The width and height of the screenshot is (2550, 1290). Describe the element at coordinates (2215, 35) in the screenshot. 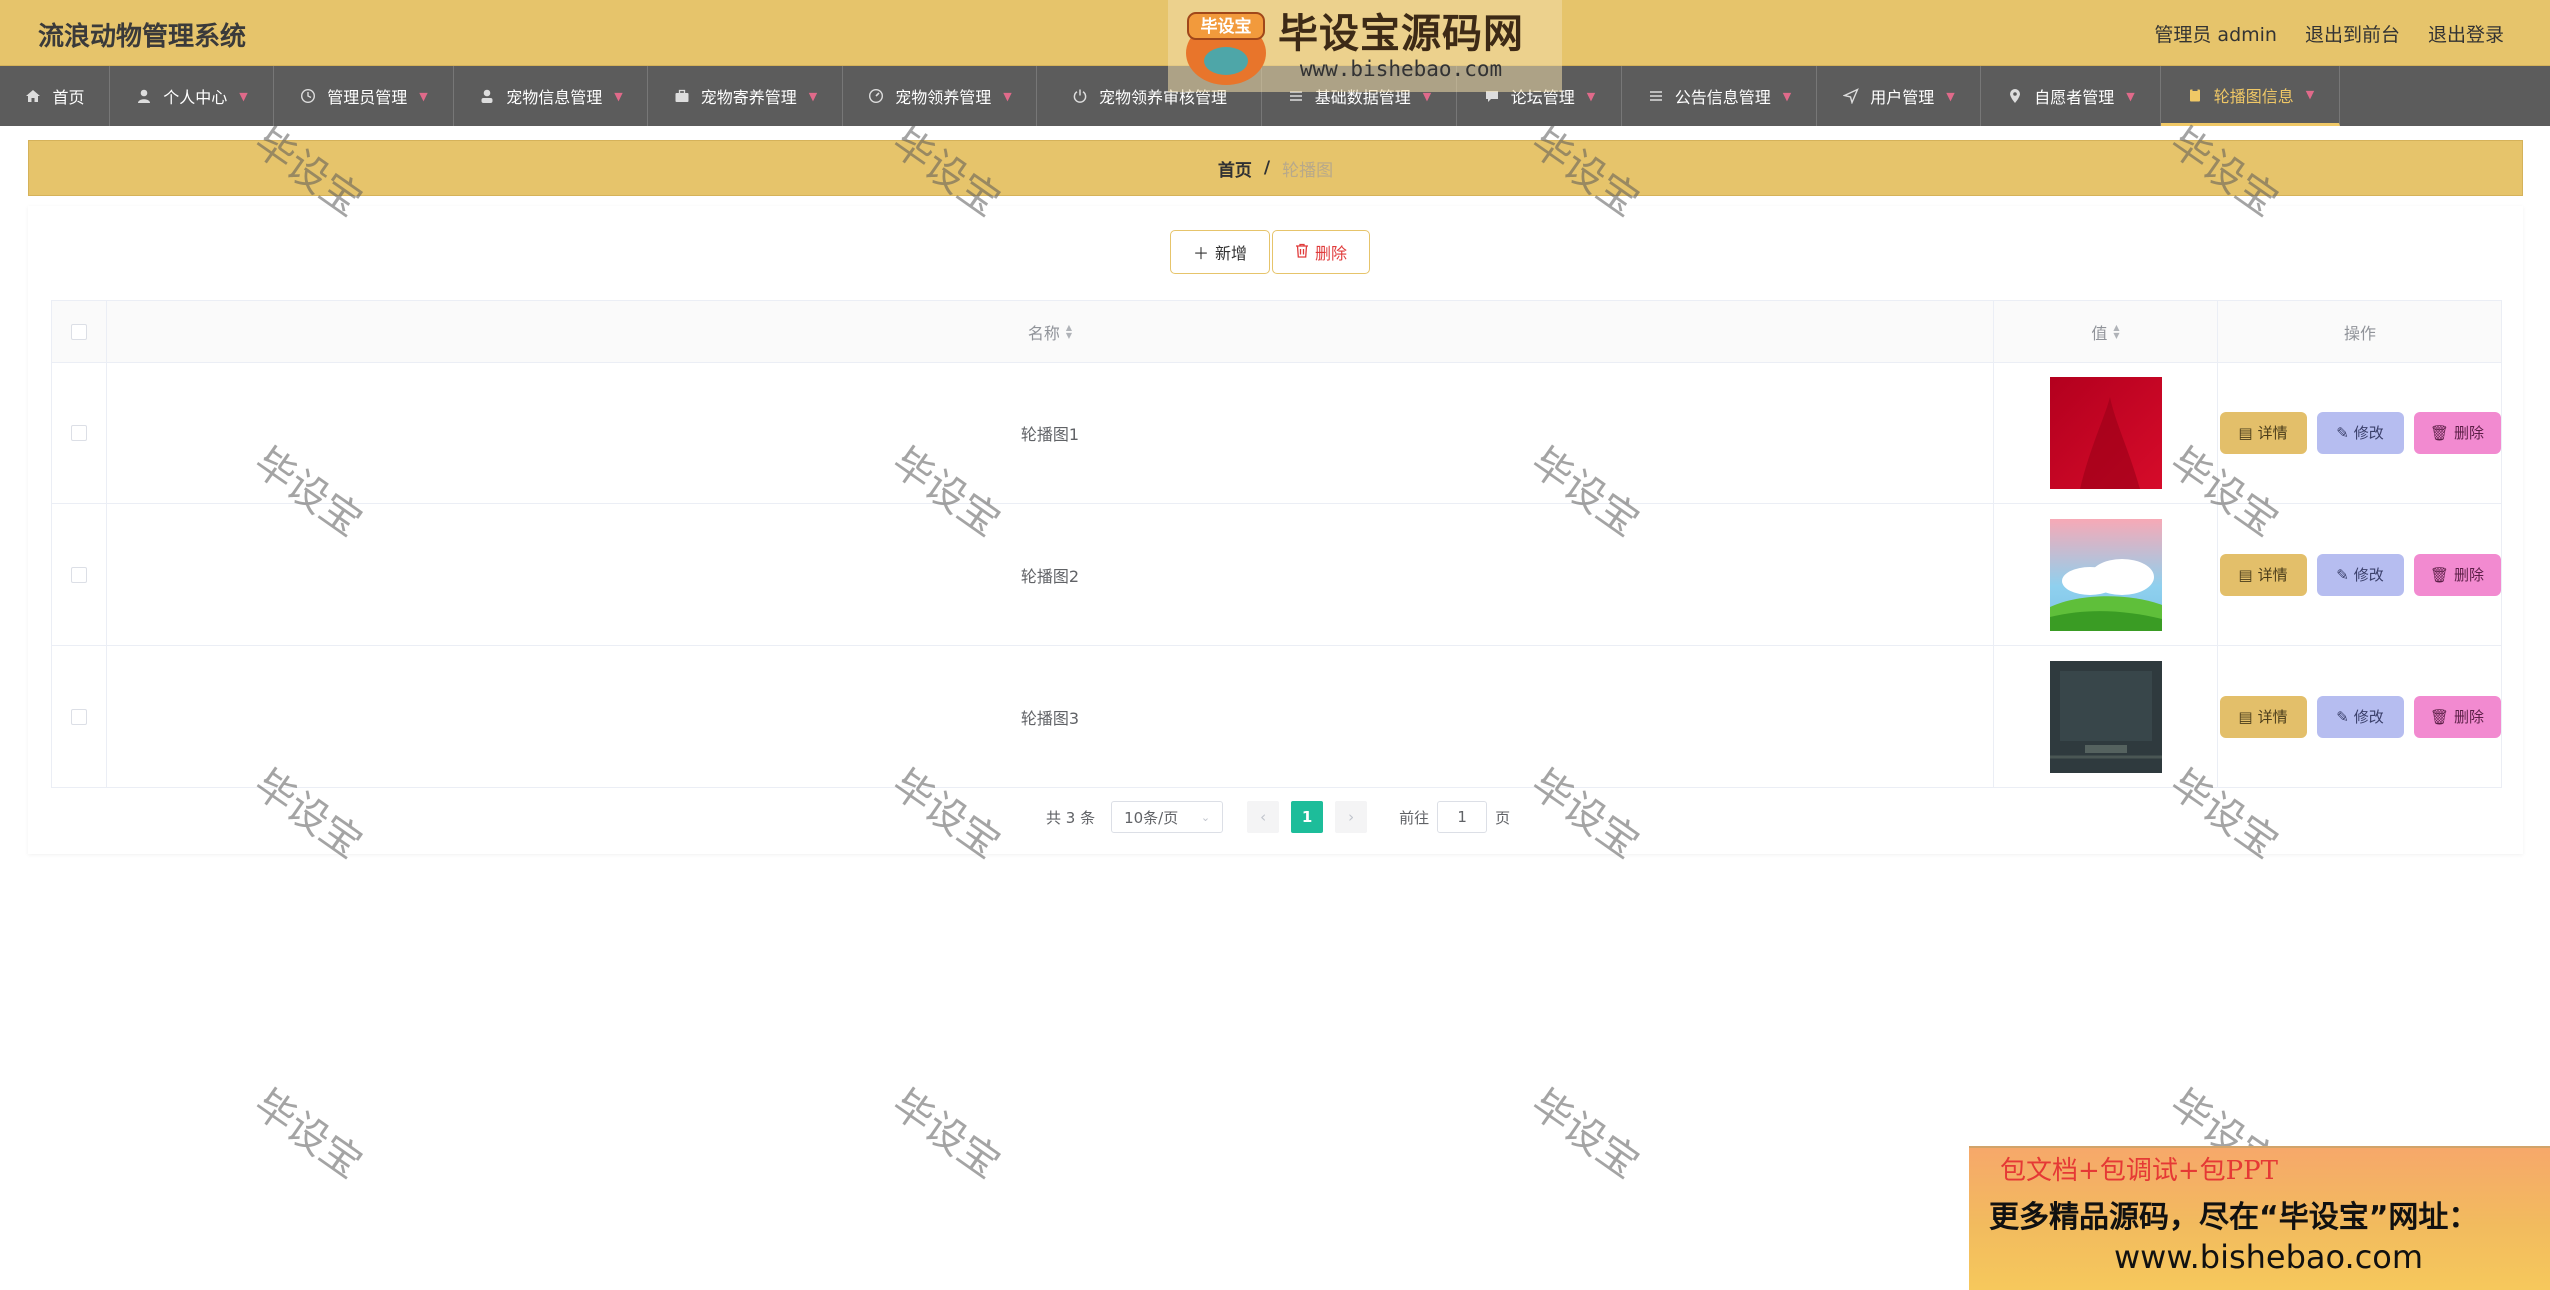

I see `admin-user-label: 管理员 admin` at that location.